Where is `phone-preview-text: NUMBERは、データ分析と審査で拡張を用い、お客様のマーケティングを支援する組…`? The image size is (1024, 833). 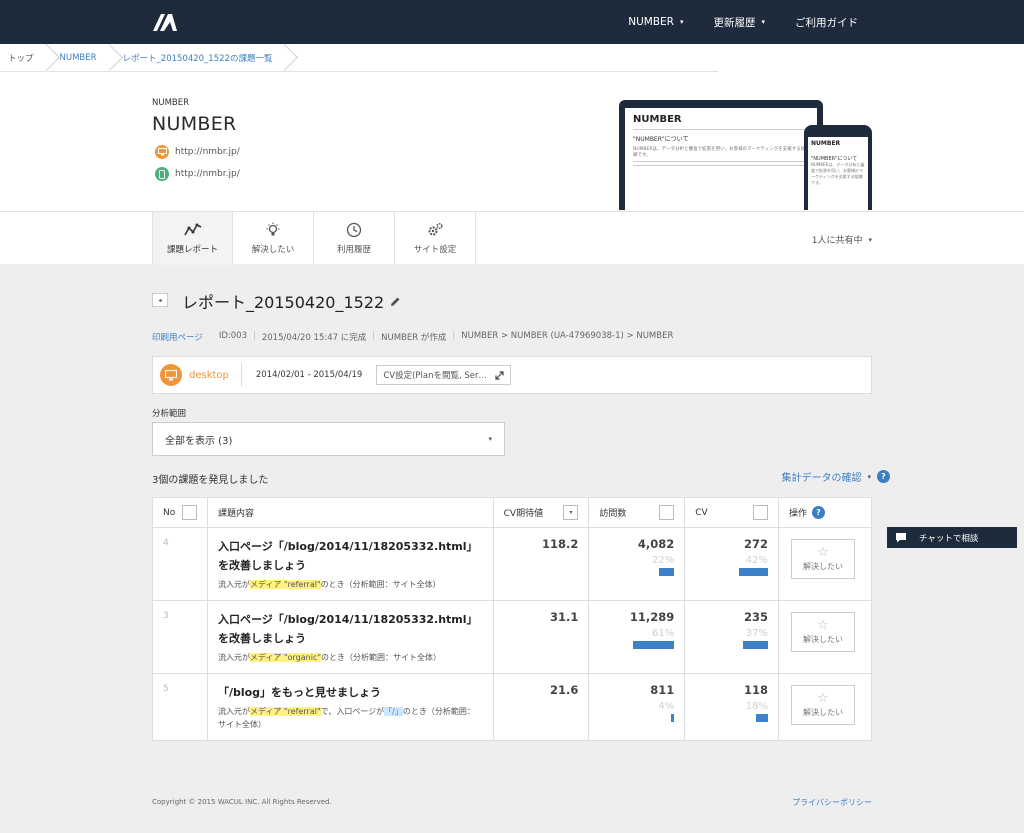 phone-preview-text: NUMBERは、データ分析と審査で拡張を用い、お客様のマーケティングを支援する組… is located at coordinates (838, 173).